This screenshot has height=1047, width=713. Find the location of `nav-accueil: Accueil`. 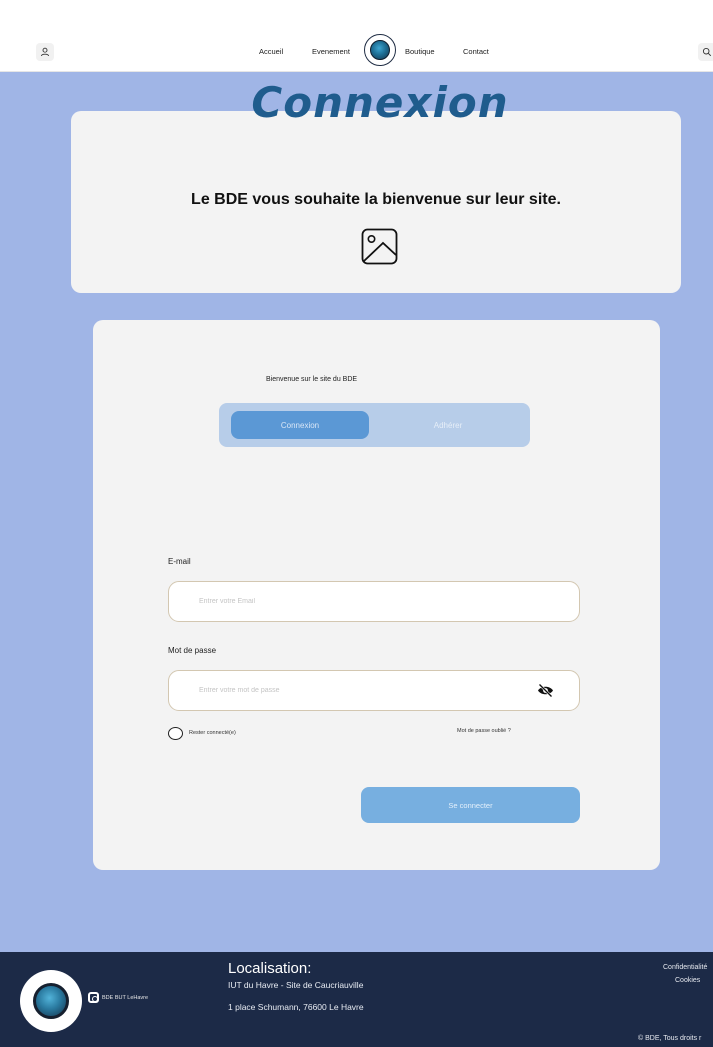

nav-accueil: Accueil is located at coordinates (271, 51).